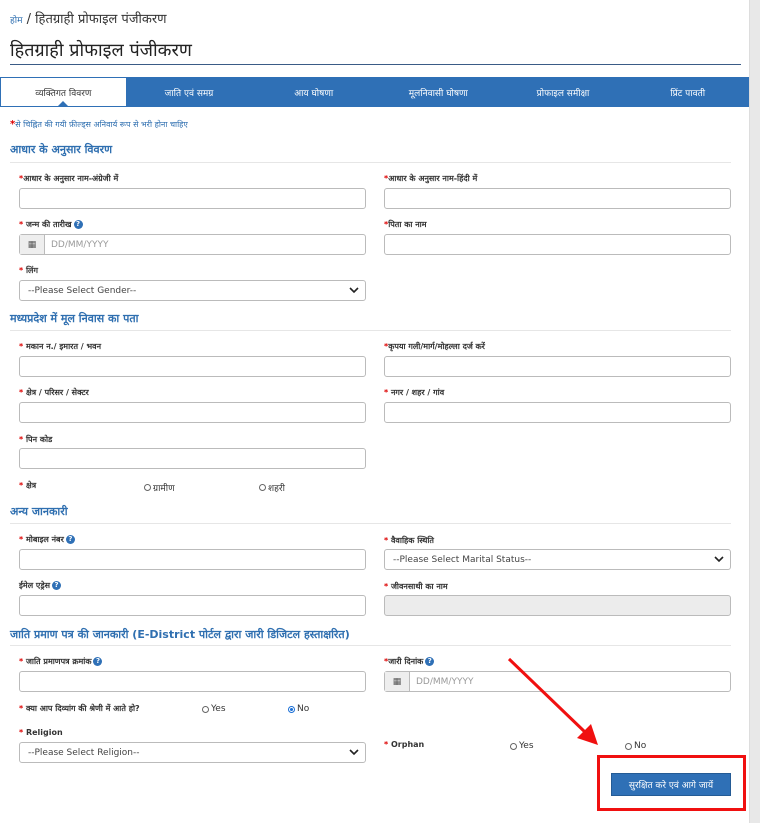  What do you see at coordinates (69, 178) in the screenshot?
I see `name-english-label: *आधार के अनुसार नाम-अंग्रेजी में` at bounding box center [69, 178].